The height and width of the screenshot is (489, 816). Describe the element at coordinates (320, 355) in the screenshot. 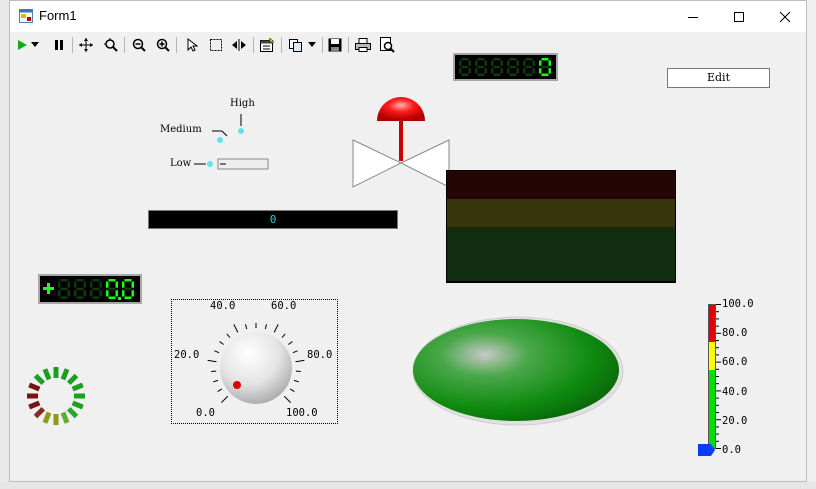

I see `knob-label-80: 80.0` at that location.